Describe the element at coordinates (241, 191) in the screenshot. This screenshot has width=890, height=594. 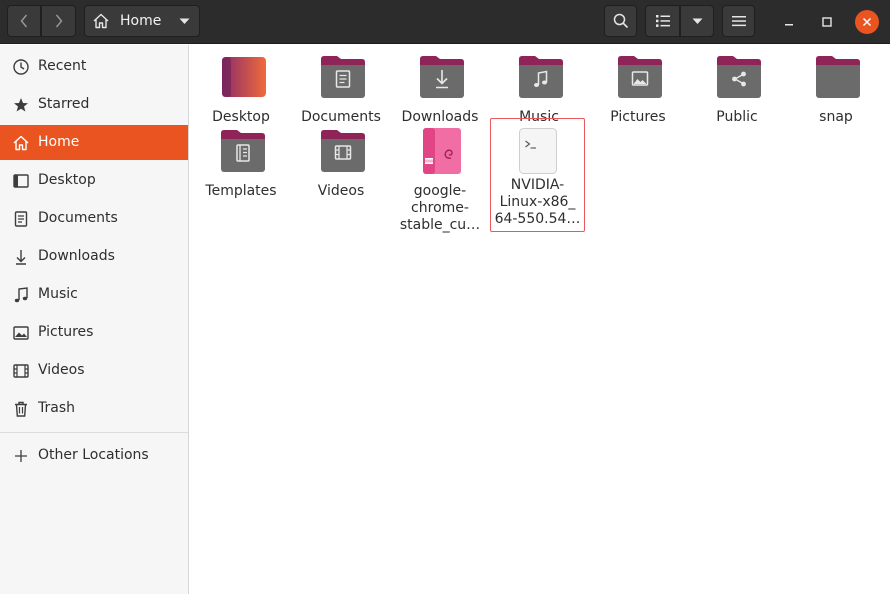
I see `file-name: Templates` at that location.